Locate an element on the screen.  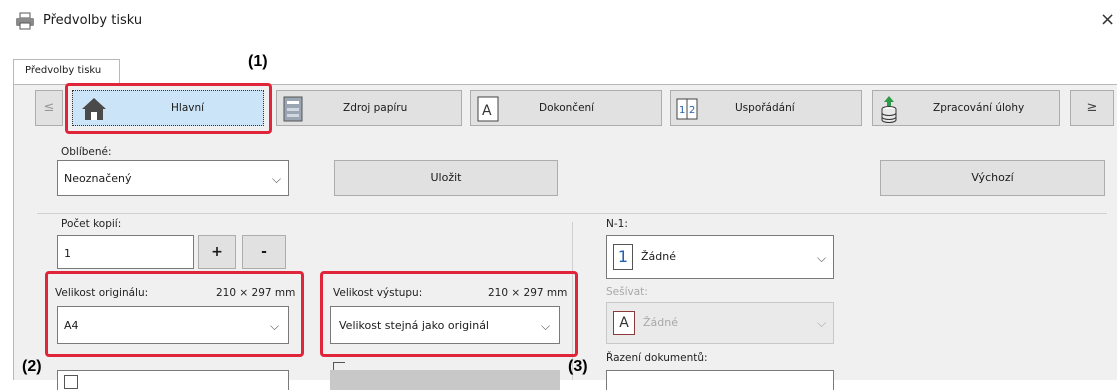
copies-plus-button: + is located at coordinates (217, 252).